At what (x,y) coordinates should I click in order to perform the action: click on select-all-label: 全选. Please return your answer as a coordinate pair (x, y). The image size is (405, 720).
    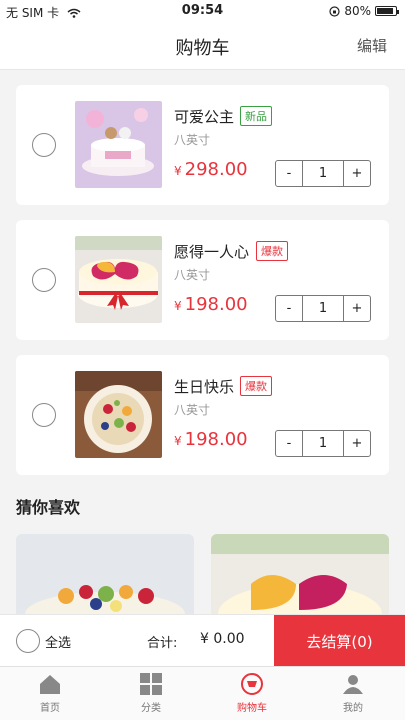
    Looking at the image, I should click on (58, 641).